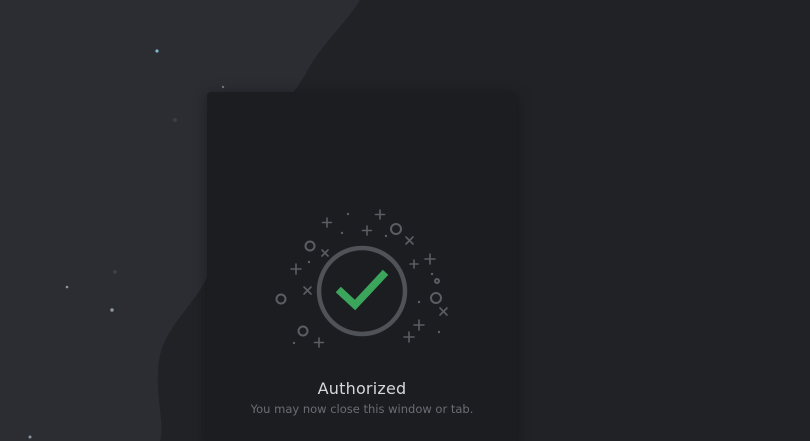 This screenshot has width=810, height=441. I want to click on authorized-illustration, so click(361, 278).